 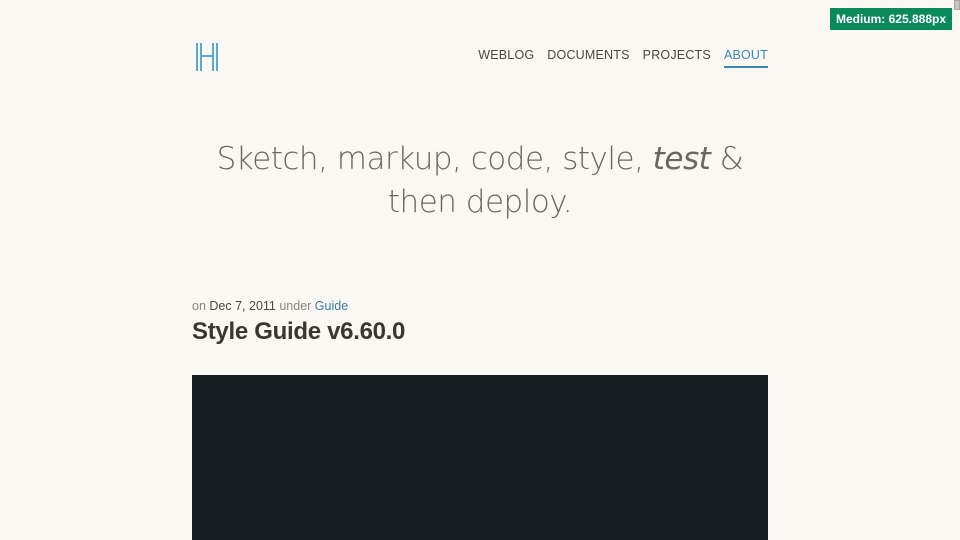 I want to click on meta-on-label: on, so click(x=201, y=306).